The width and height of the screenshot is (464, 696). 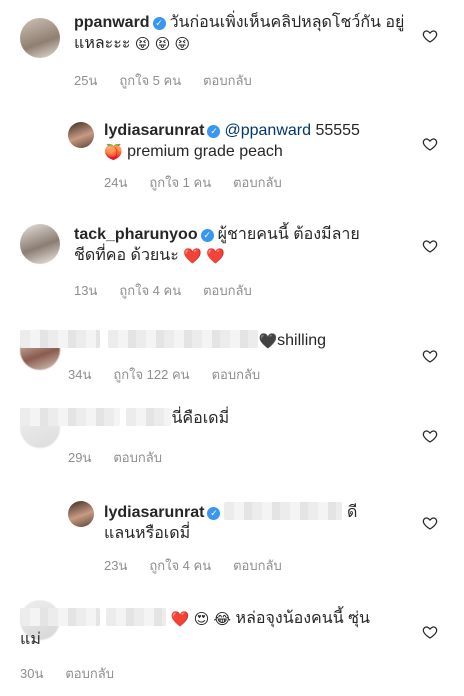 What do you see at coordinates (136, 234) in the screenshot?
I see `username: tack_pharunyoo` at bounding box center [136, 234].